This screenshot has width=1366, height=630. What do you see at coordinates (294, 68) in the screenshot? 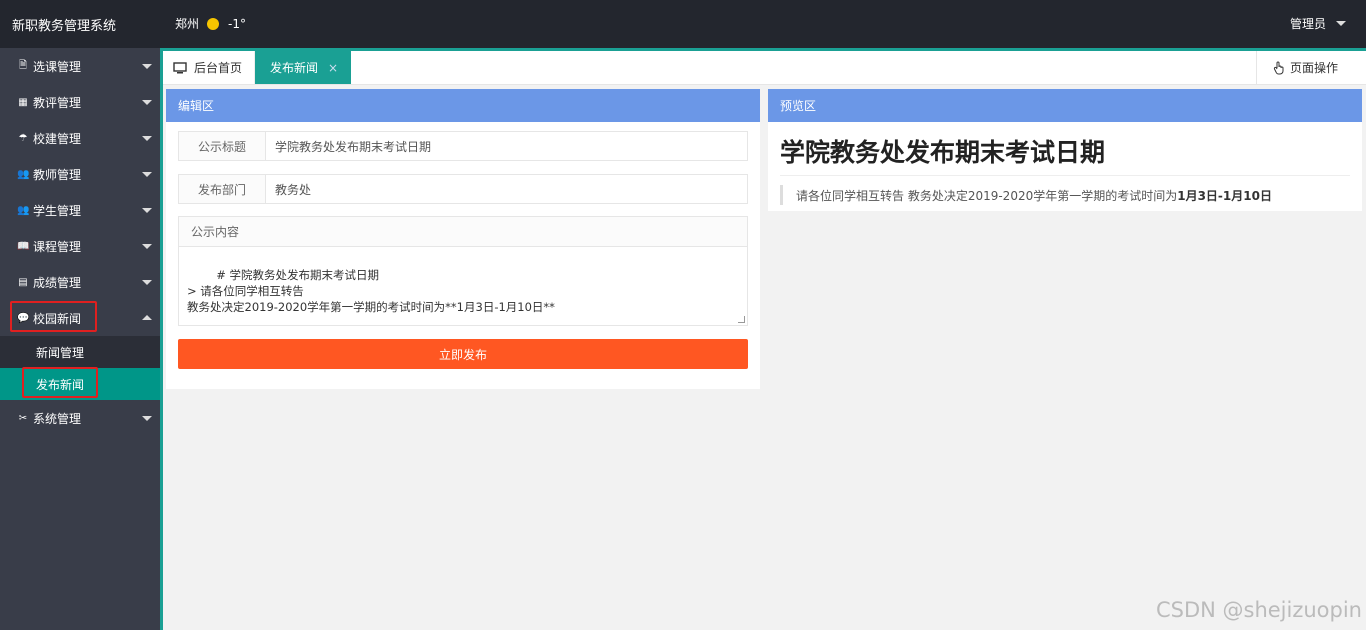
I see `tab-label: 发布新闻` at bounding box center [294, 68].